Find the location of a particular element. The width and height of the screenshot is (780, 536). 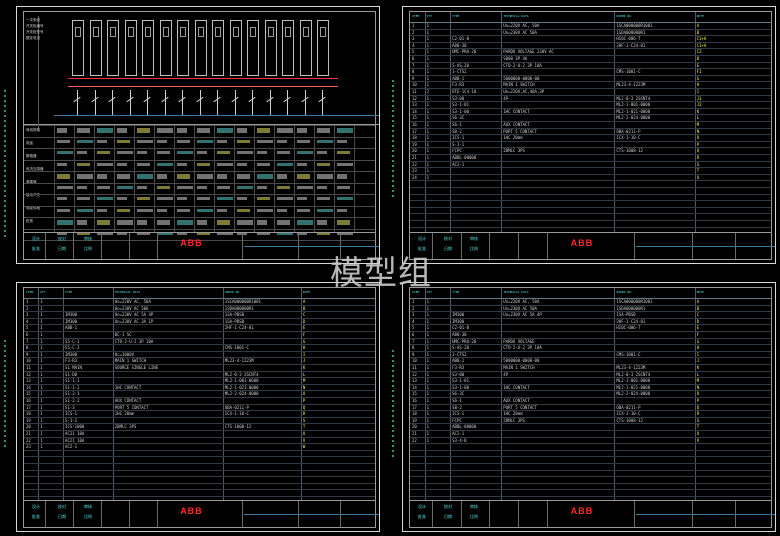

table-cell: ICX-1-10-C is located at coordinates (628, 138).